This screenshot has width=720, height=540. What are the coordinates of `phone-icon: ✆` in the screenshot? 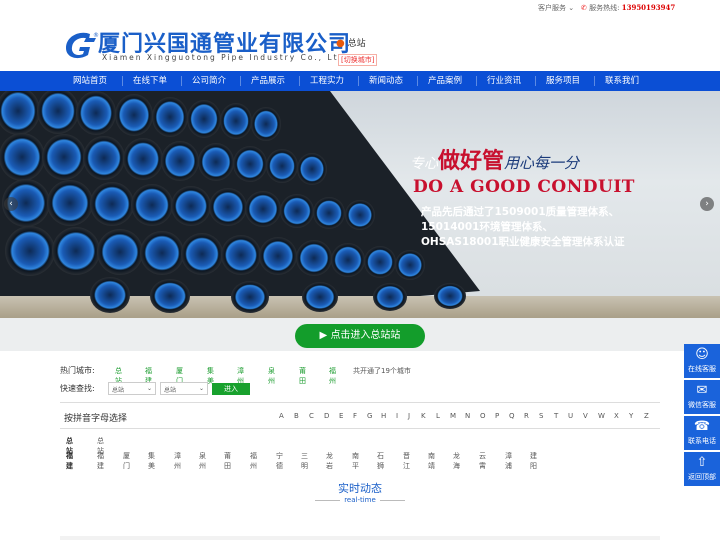 It's located at (584, 8).